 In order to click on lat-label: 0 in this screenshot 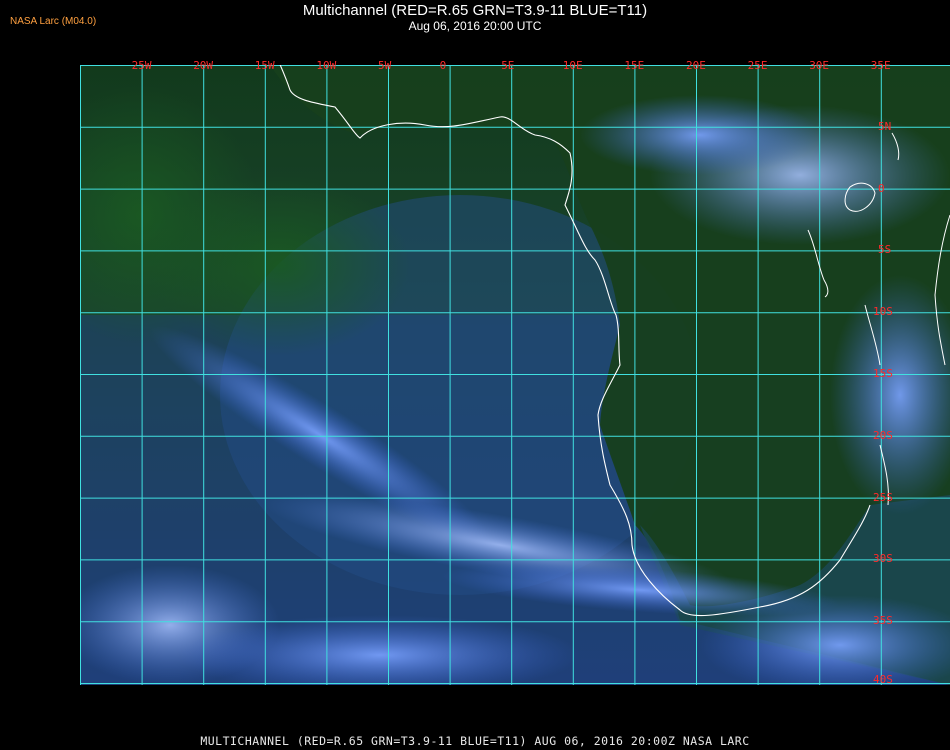, I will do `click(881, 188)`.